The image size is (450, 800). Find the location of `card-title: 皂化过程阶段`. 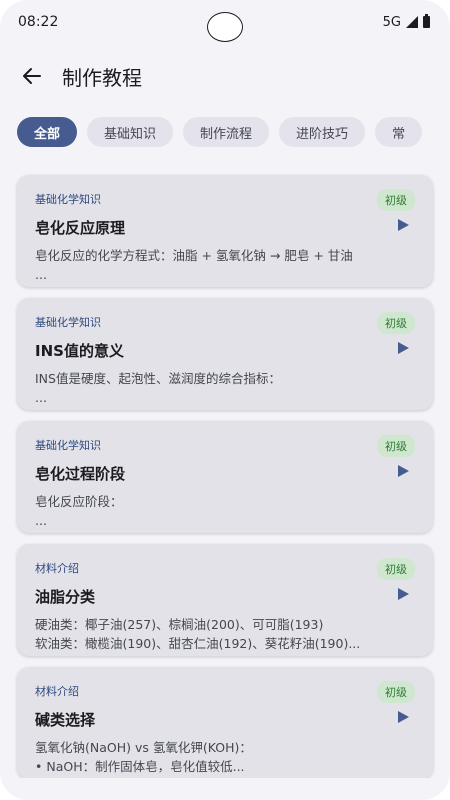

card-title: 皂化过程阶段 is located at coordinates (80, 474).